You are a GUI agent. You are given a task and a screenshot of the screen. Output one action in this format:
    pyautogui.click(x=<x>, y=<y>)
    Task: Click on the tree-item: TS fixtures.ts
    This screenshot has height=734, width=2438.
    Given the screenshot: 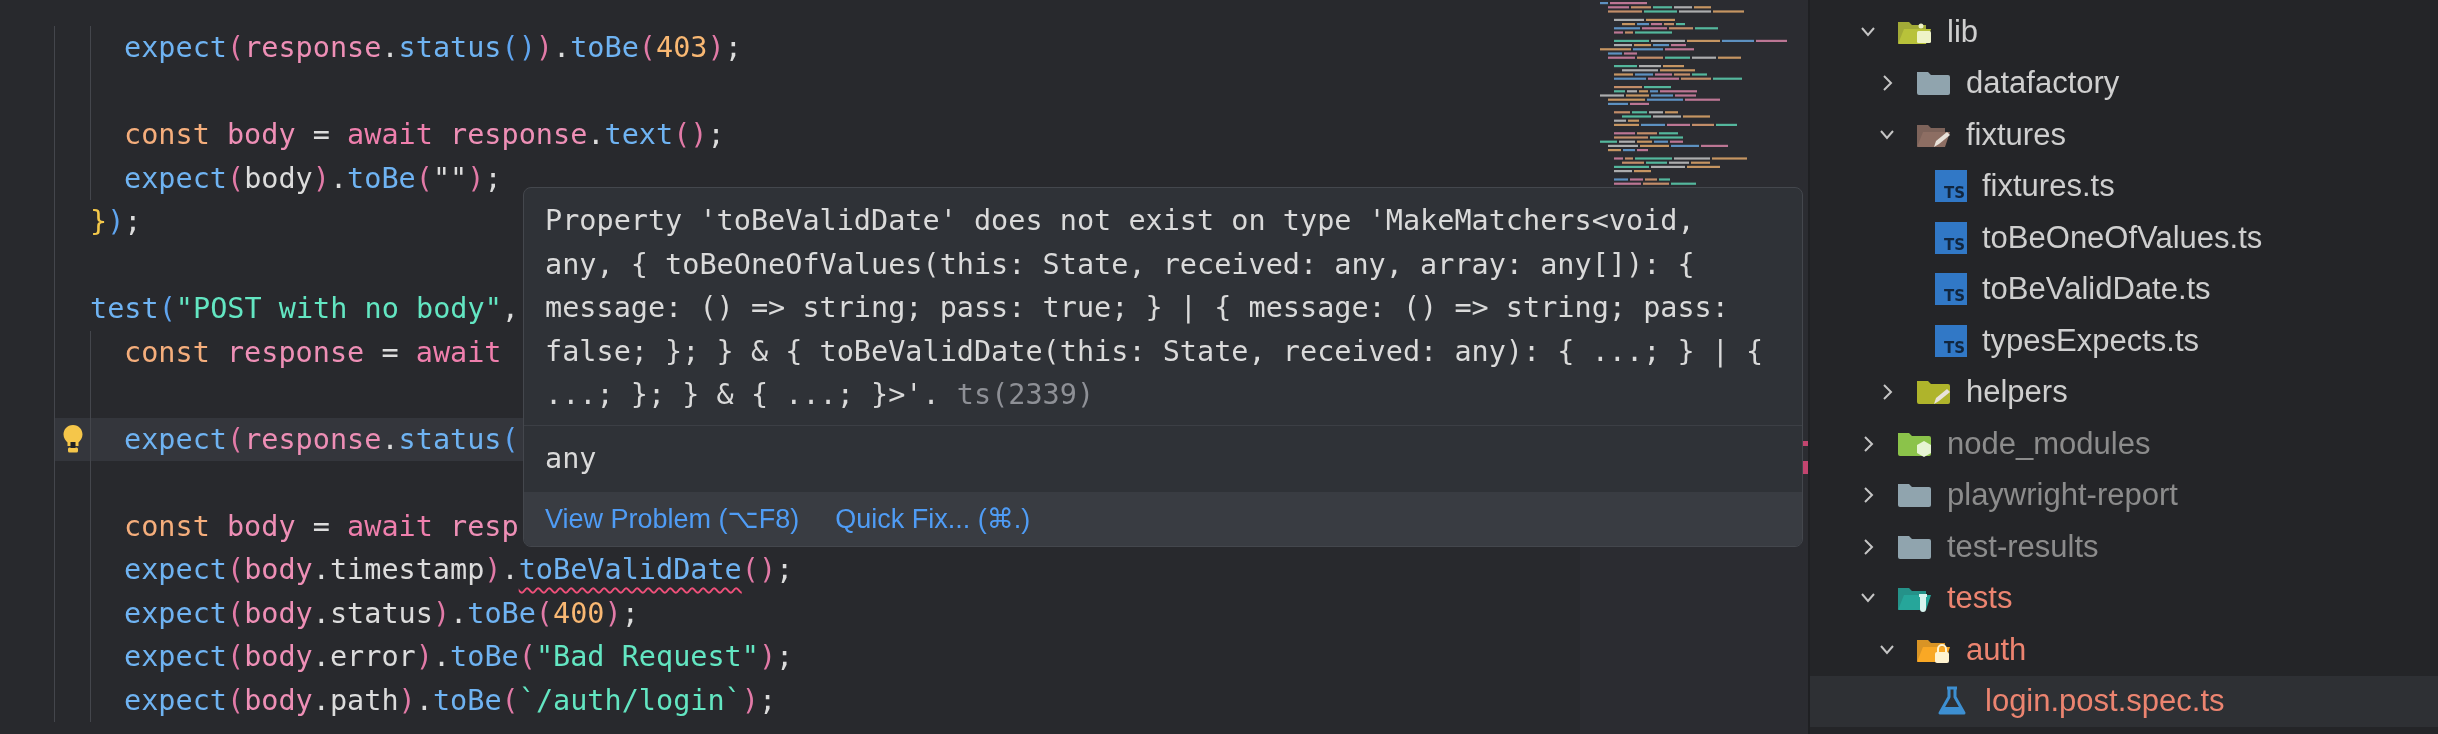 What is the action you would take?
    pyautogui.click(x=2124, y=186)
    